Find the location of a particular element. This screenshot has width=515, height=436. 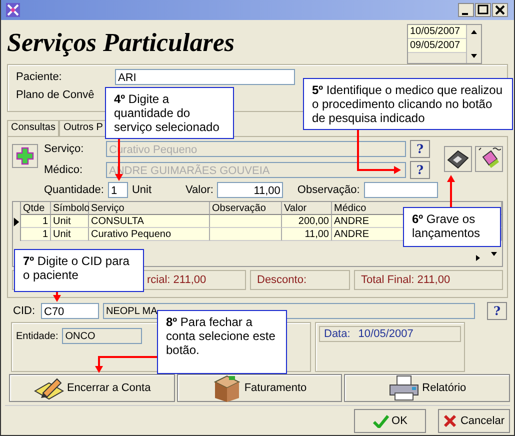

value-label: Valor: is located at coordinates (200, 190).